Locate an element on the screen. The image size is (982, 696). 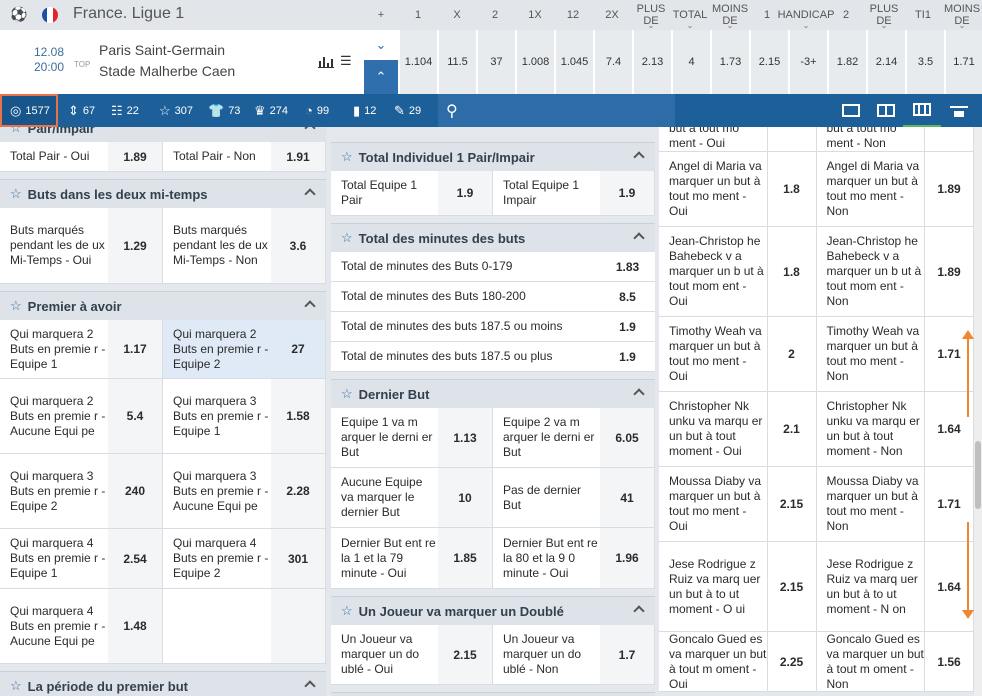
odds-cell: 37 is located at coordinates (496, 62).